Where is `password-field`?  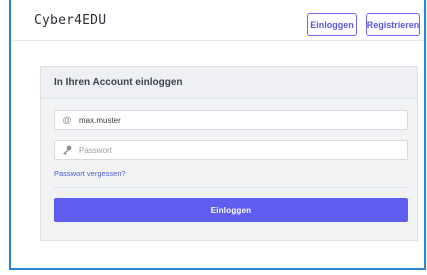
password-field is located at coordinates (231, 150).